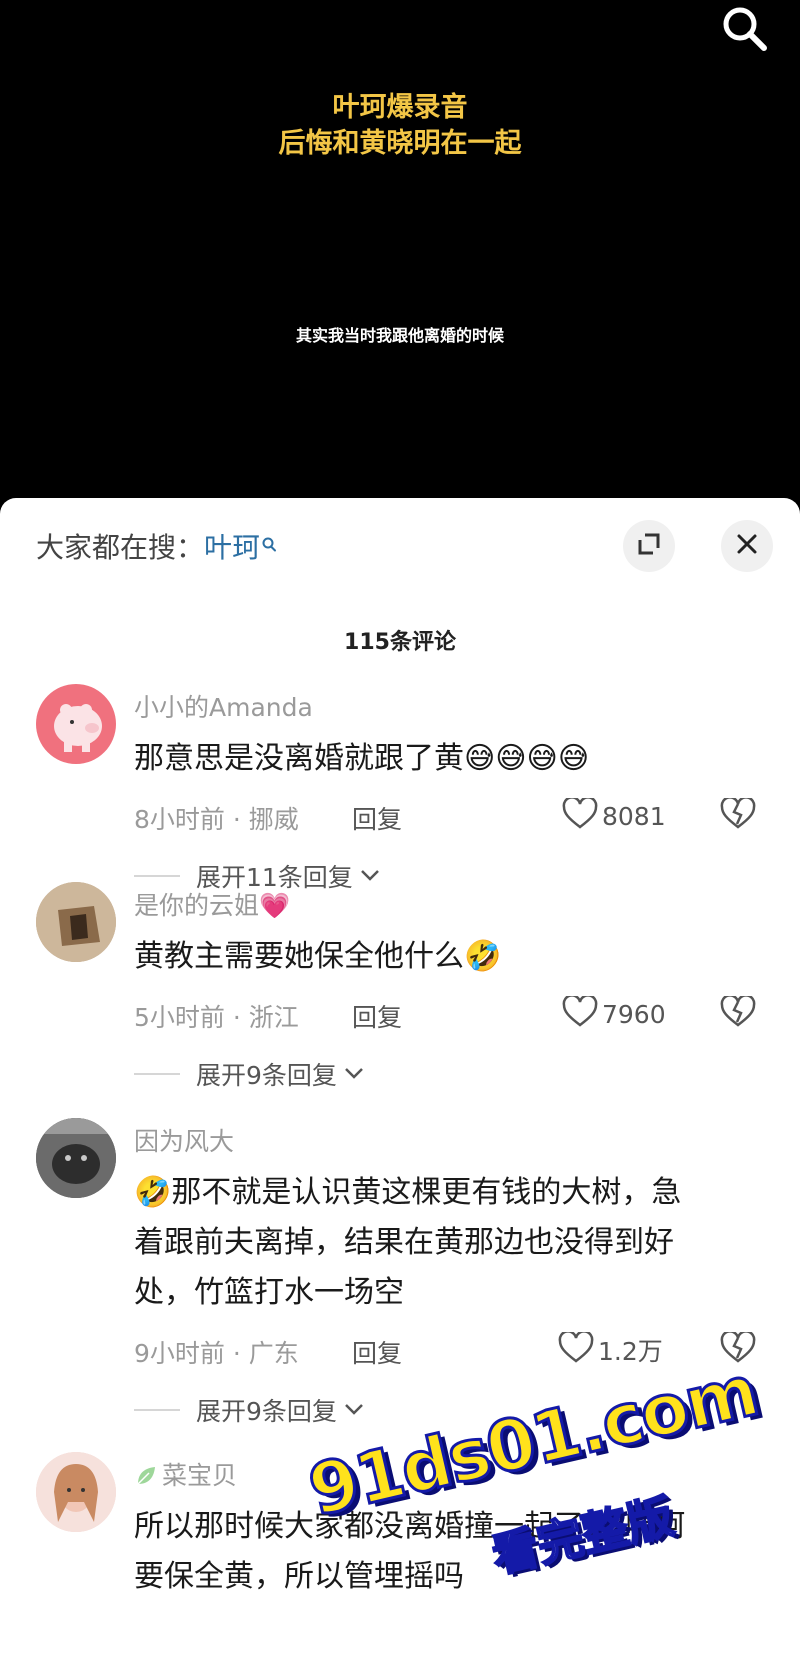 This screenshot has height=1662, width=800. What do you see at coordinates (400, 126) in the screenshot?
I see `video-title-overlay: 叶珂爆录音 后悔和黄晓明在一起` at bounding box center [400, 126].